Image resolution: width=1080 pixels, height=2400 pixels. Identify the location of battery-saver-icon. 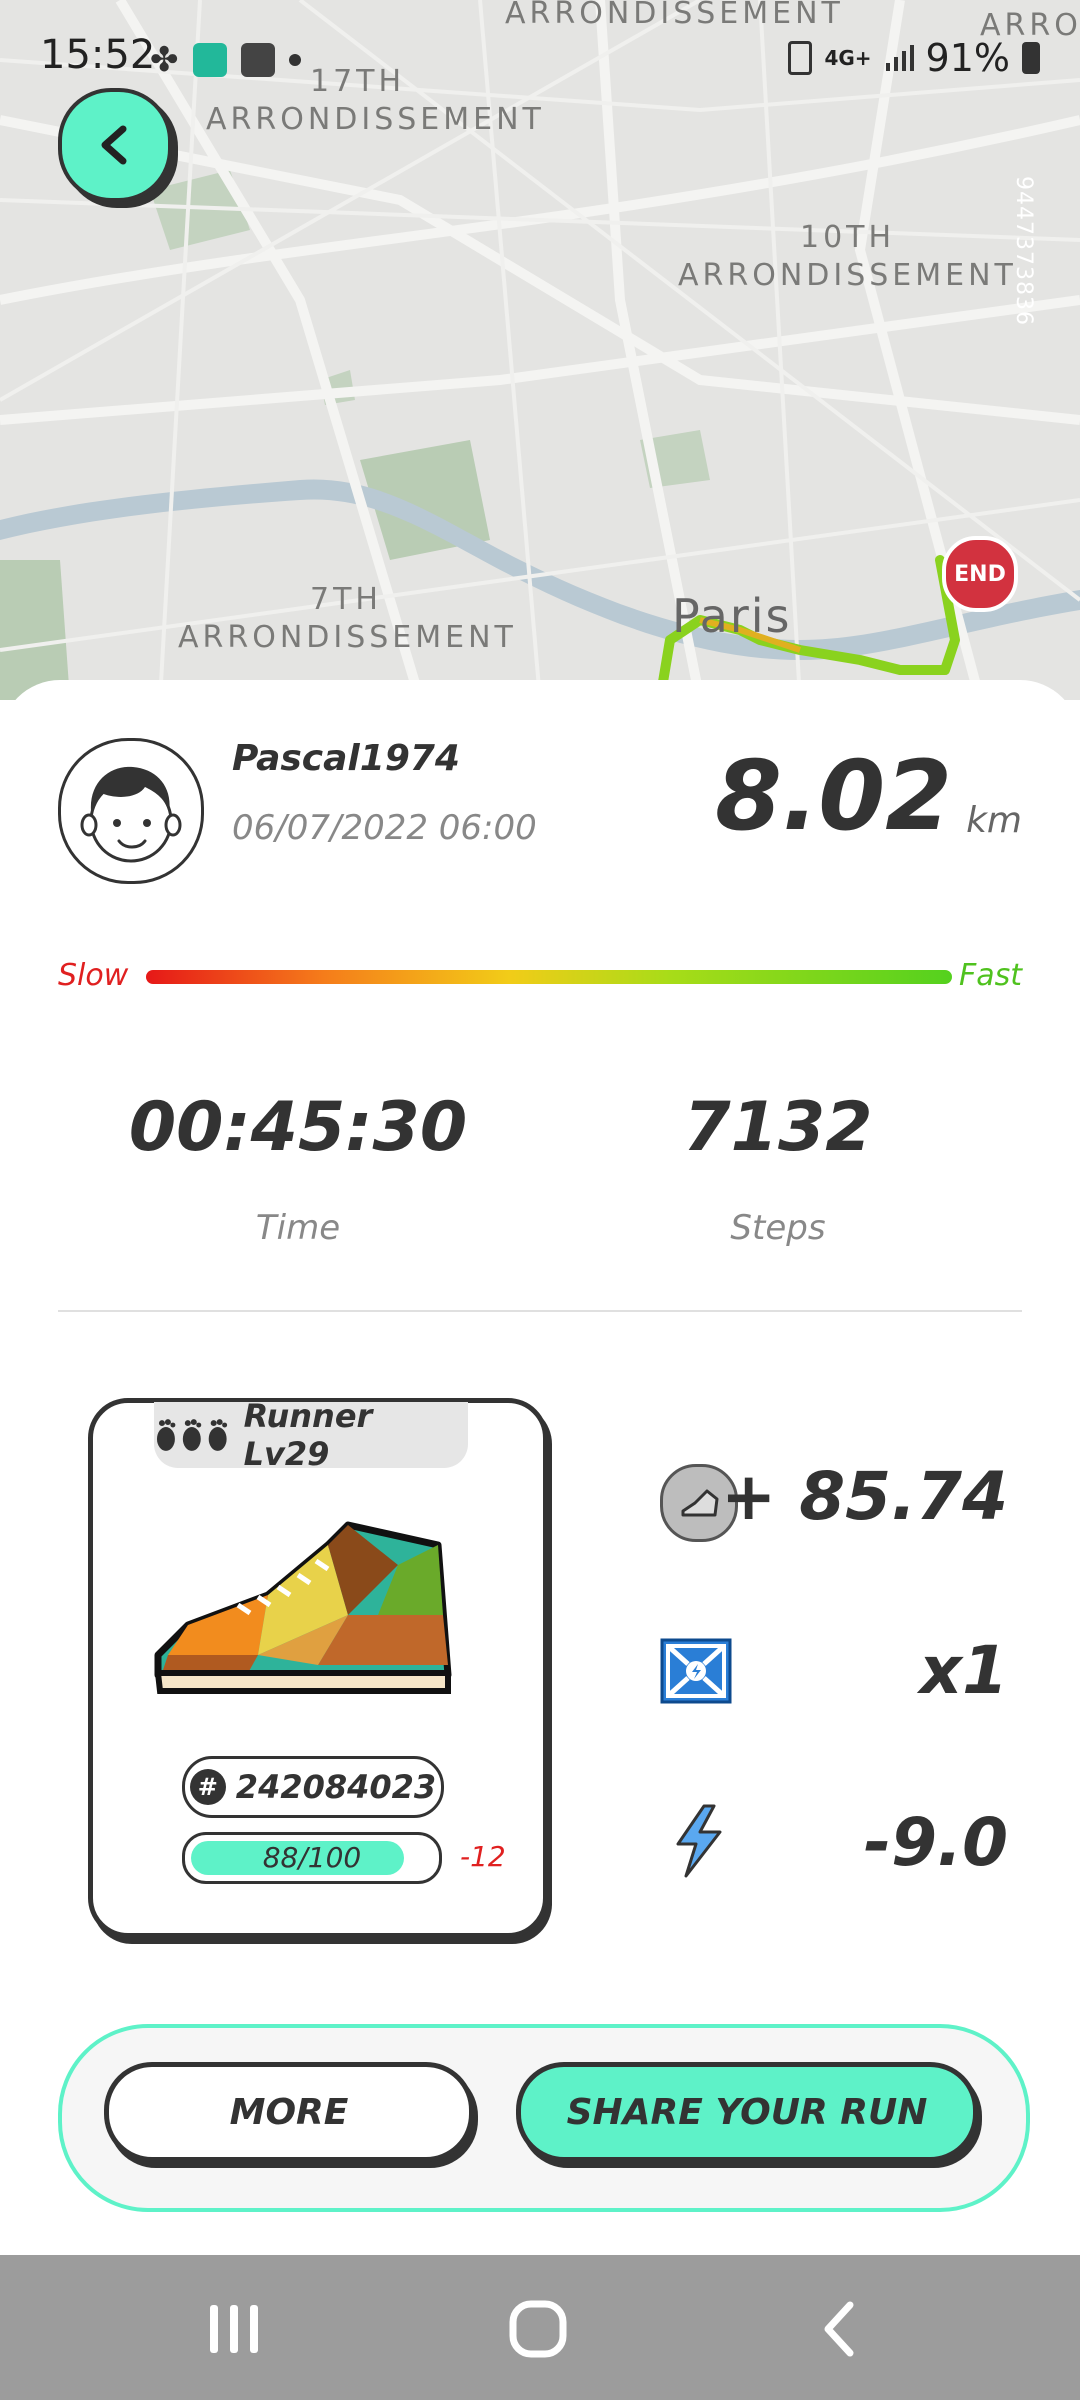
(800, 58).